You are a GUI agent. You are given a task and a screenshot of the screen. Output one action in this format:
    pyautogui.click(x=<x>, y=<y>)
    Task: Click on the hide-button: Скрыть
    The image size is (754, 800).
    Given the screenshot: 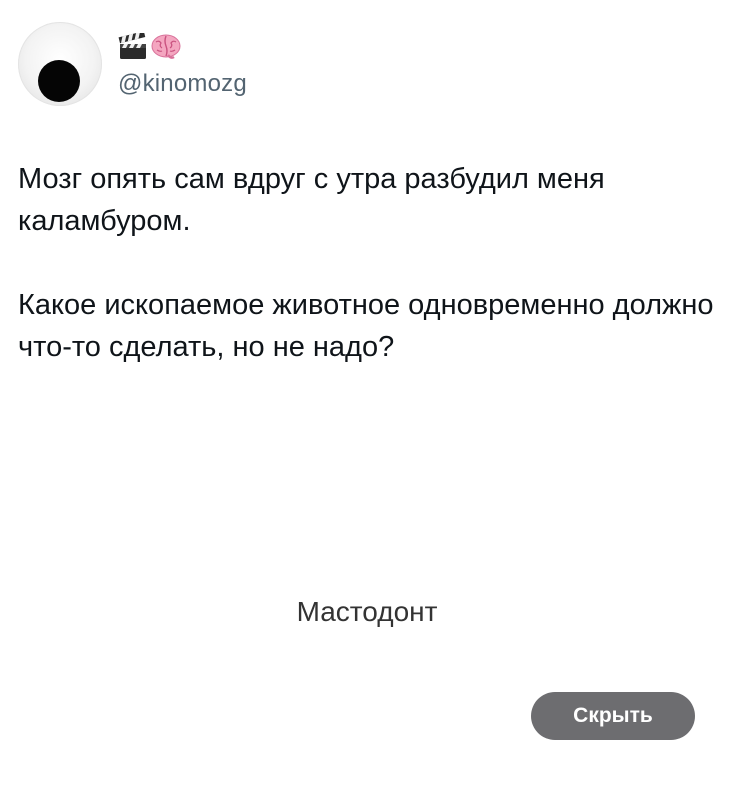 What is the action you would take?
    pyautogui.click(x=613, y=716)
    